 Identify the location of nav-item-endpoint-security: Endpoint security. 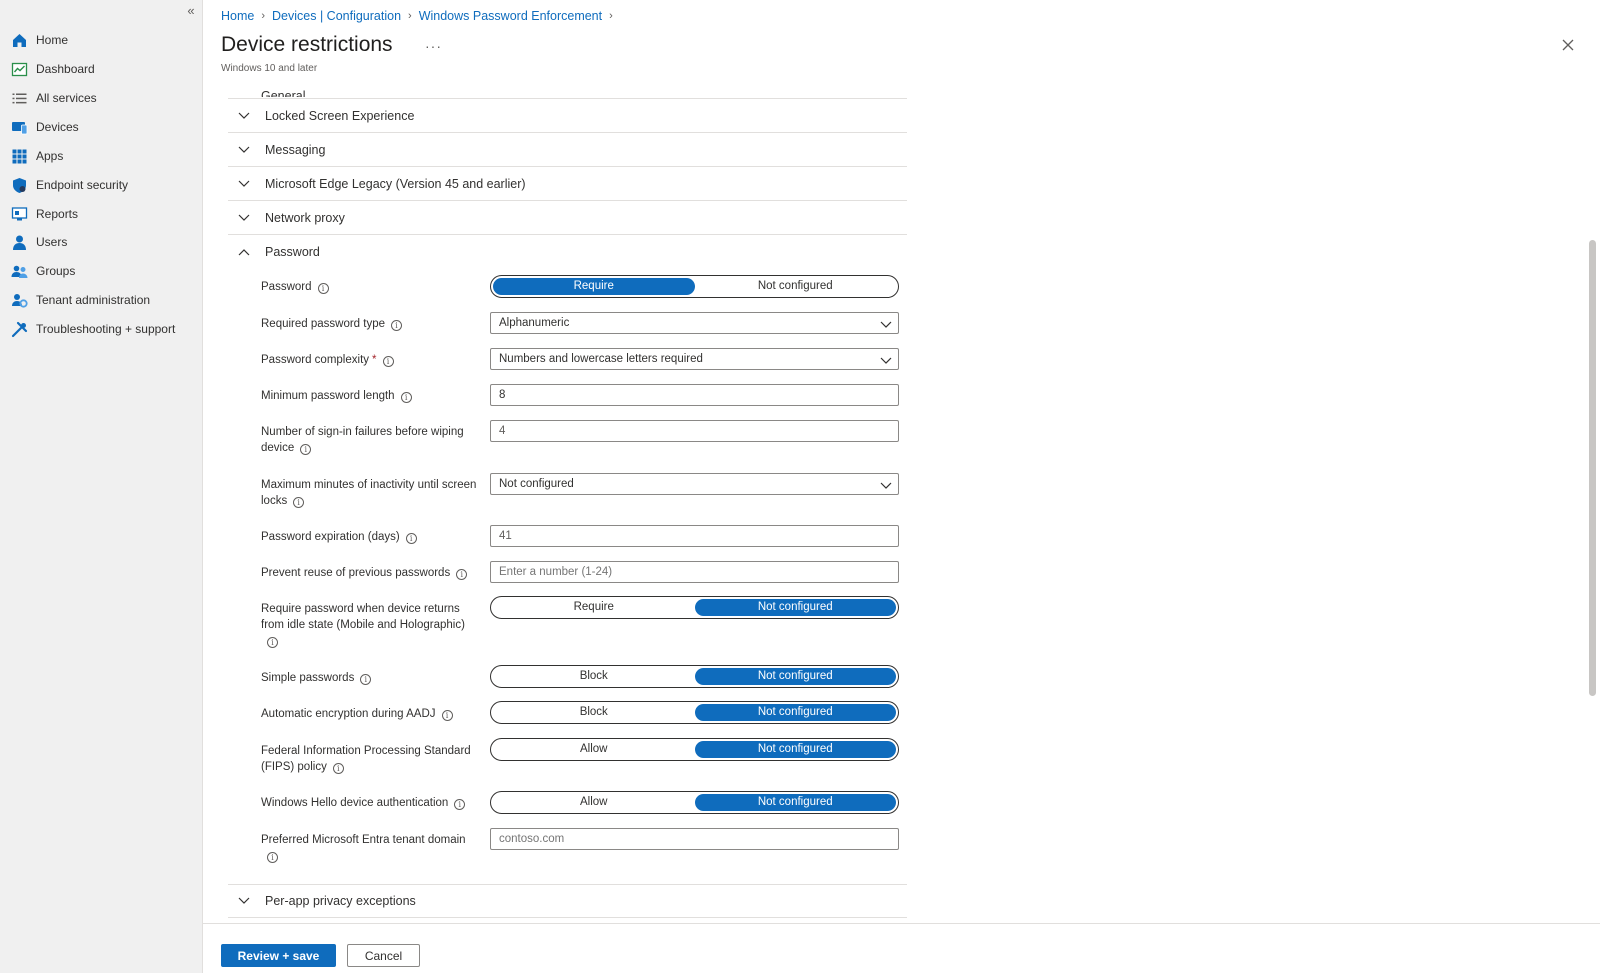
(101, 185).